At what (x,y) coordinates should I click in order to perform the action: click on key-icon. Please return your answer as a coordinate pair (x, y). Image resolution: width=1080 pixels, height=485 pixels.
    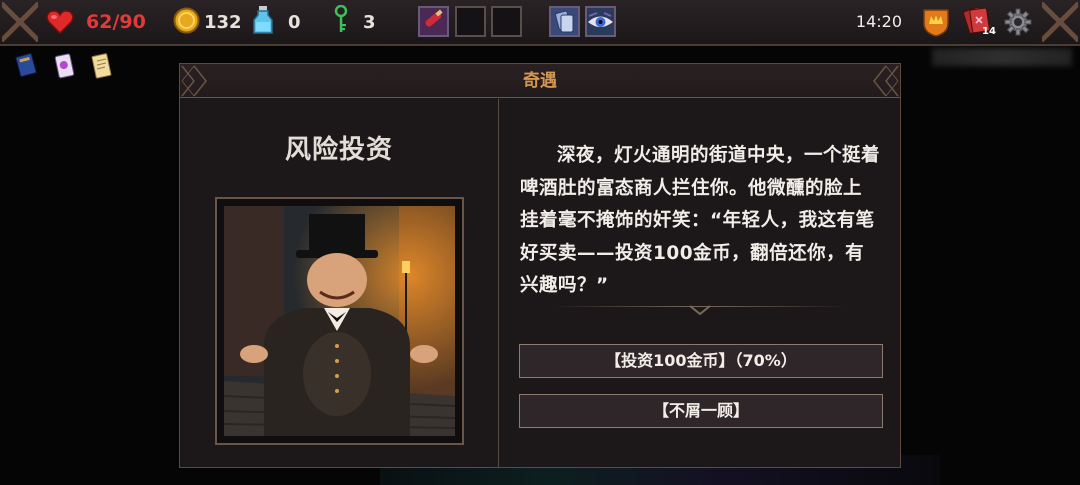
    Looking at the image, I should click on (341, 21).